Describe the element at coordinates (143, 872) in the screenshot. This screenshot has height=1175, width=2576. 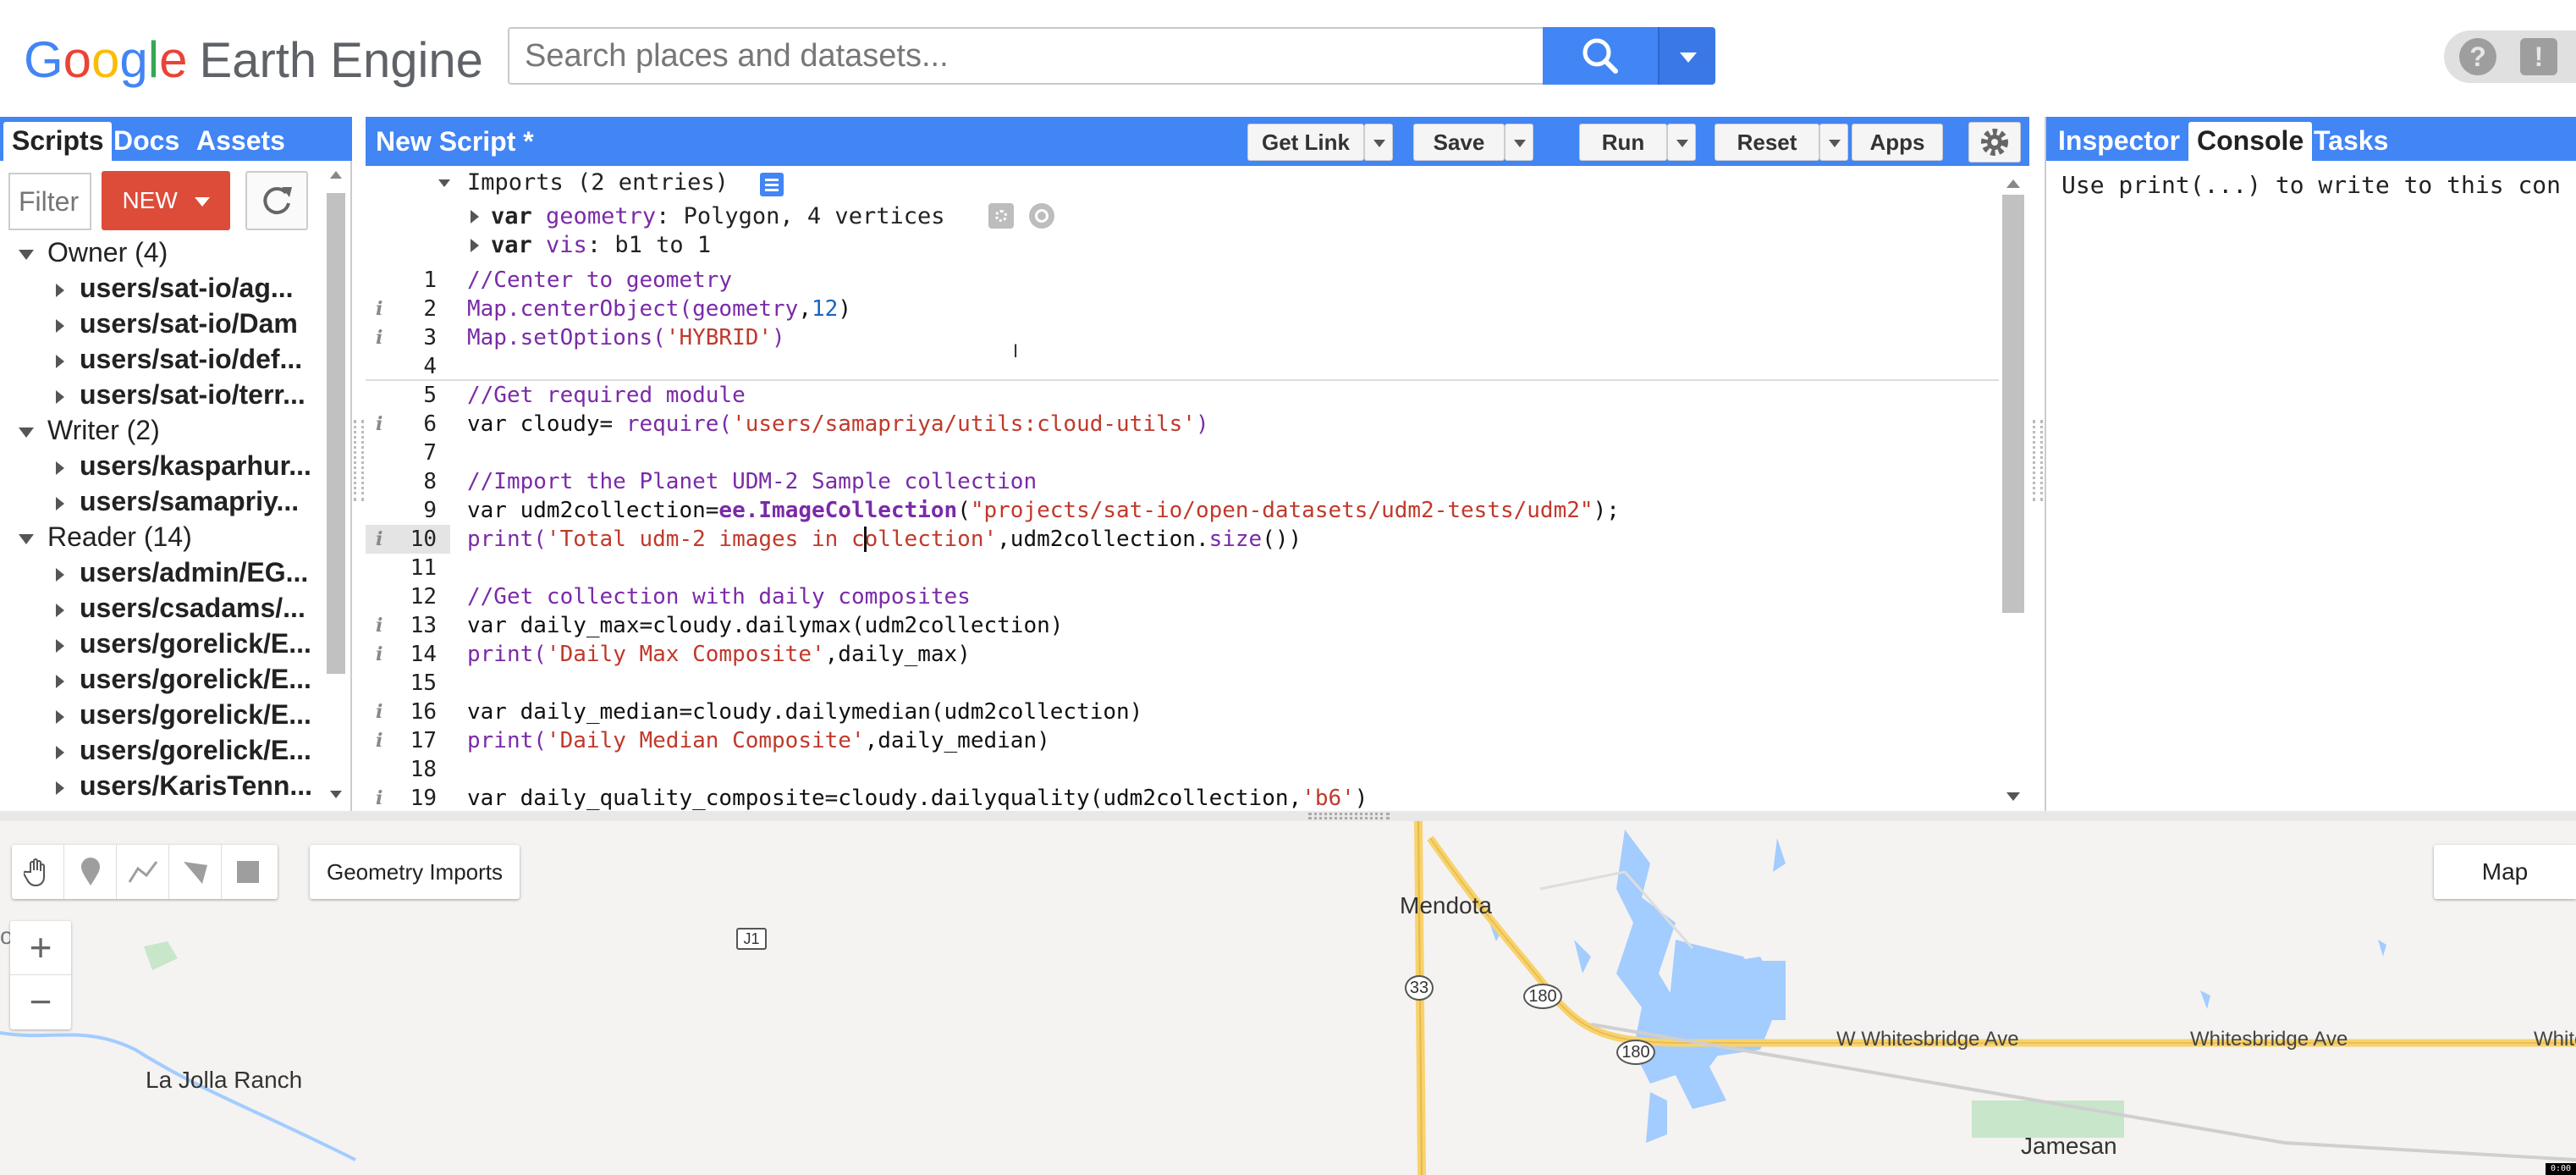
I see `draw-line-tool` at that location.